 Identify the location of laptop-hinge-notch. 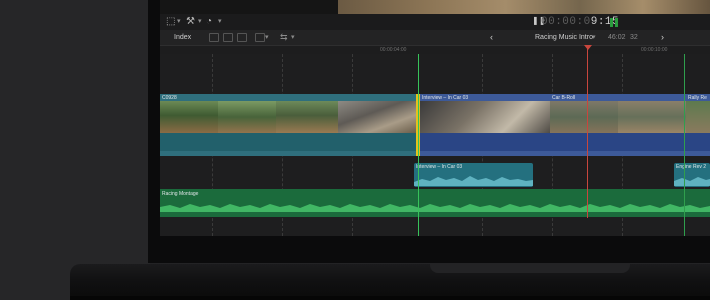
(530, 268).